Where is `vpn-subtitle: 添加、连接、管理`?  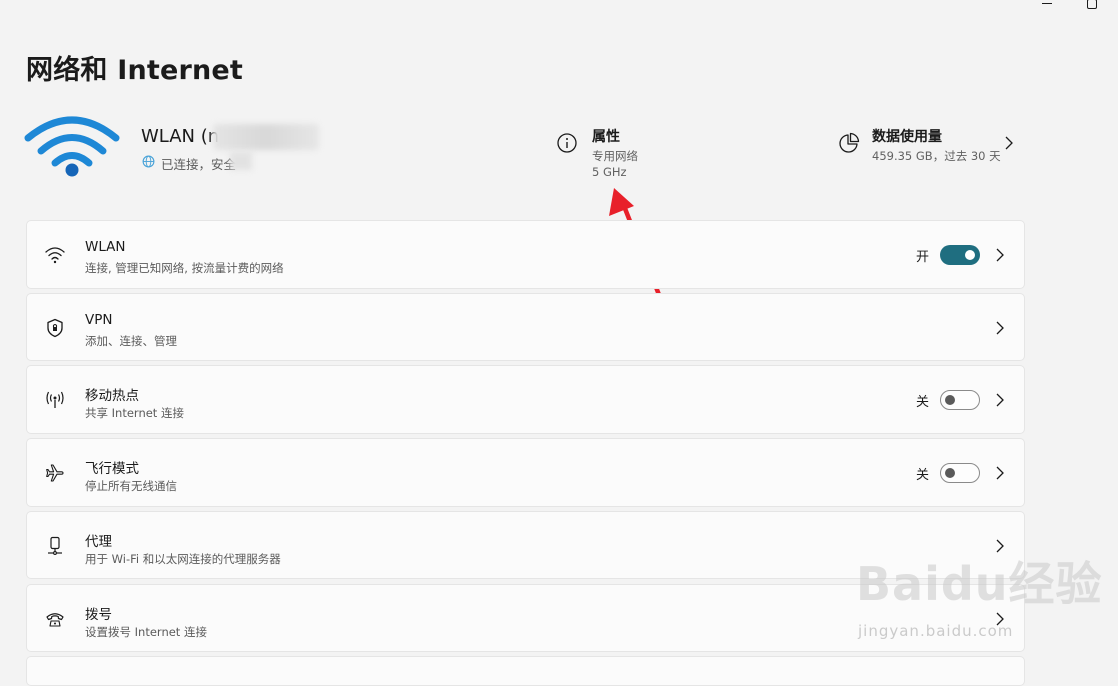
vpn-subtitle: 添加、连接、管理 is located at coordinates (131, 341).